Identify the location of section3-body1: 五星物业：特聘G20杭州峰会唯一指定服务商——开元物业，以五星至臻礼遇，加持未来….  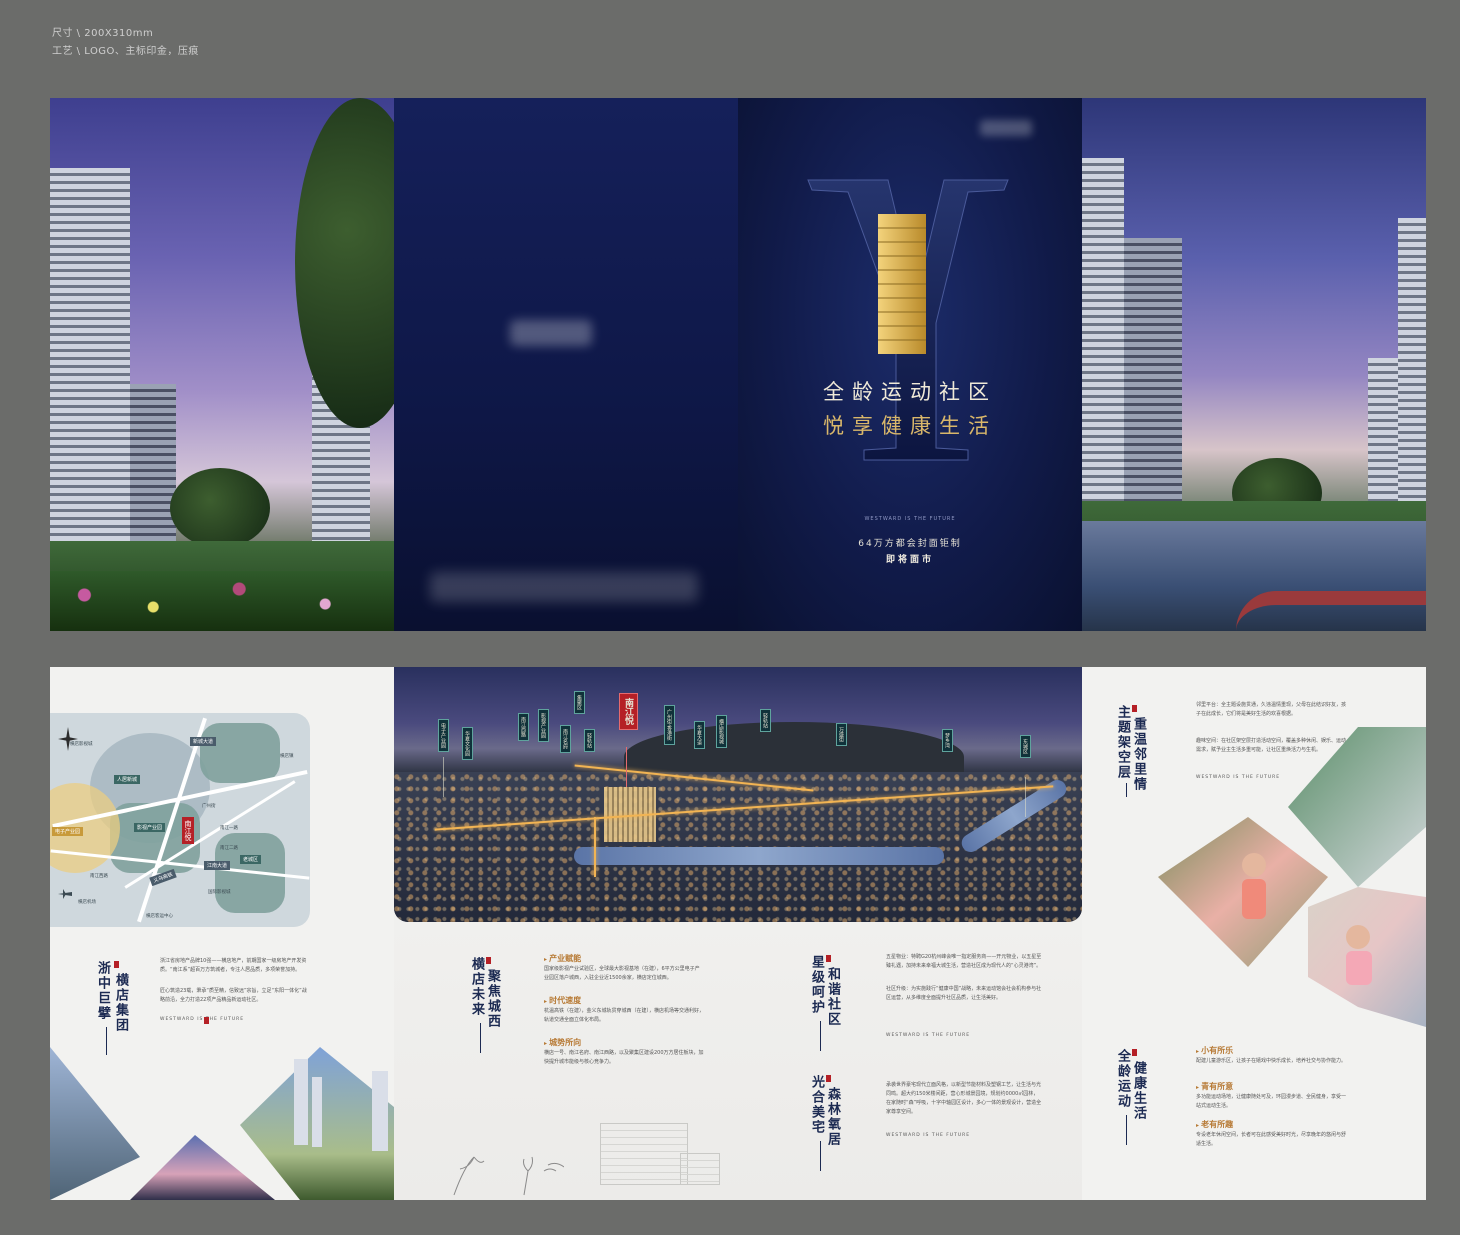
(964, 961).